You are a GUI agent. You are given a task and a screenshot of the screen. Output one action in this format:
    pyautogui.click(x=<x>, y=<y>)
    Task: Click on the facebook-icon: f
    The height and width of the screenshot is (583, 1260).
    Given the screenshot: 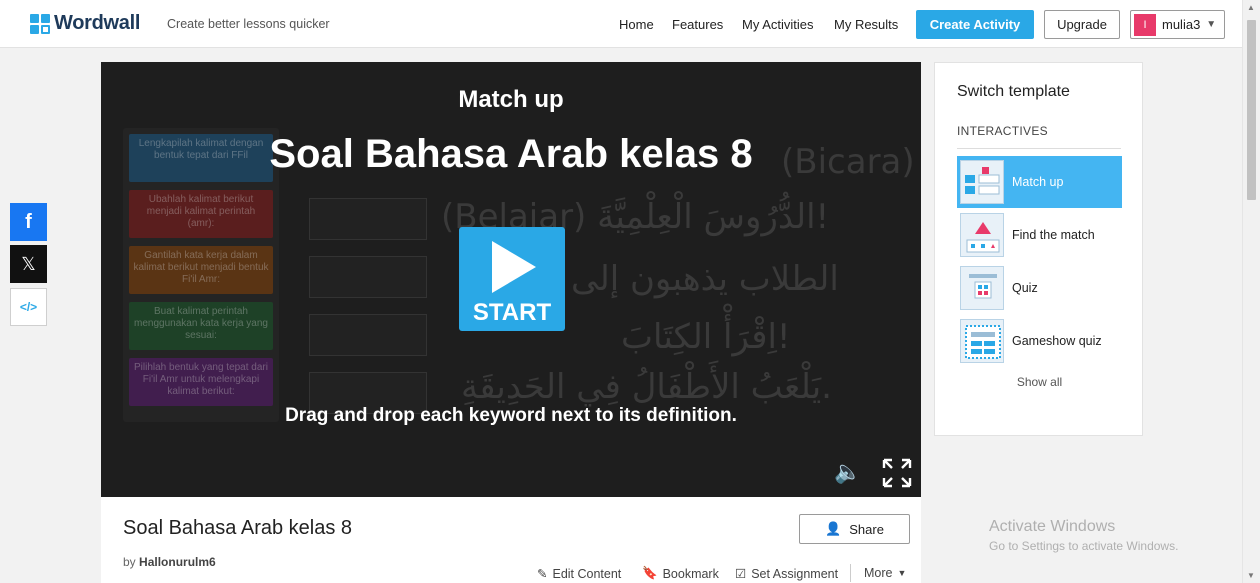 What is the action you would take?
    pyautogui.click(x=28, y=221)
    